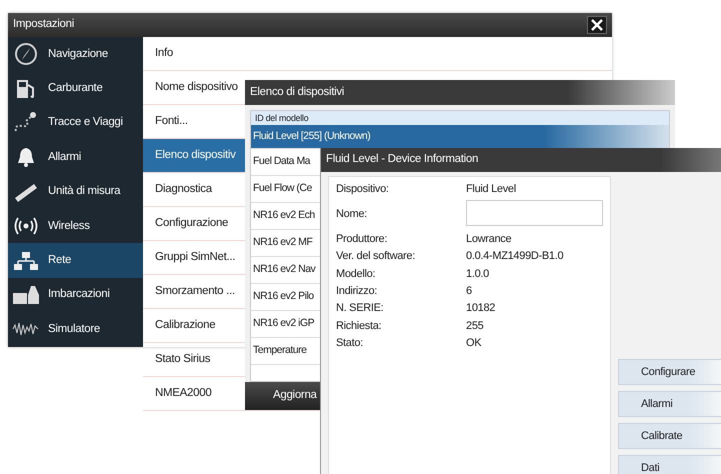 Image resolution: width=721 pixels, height=474 pixels. I want to click on menu-item: Nome dispositivo, so click(196, 87).